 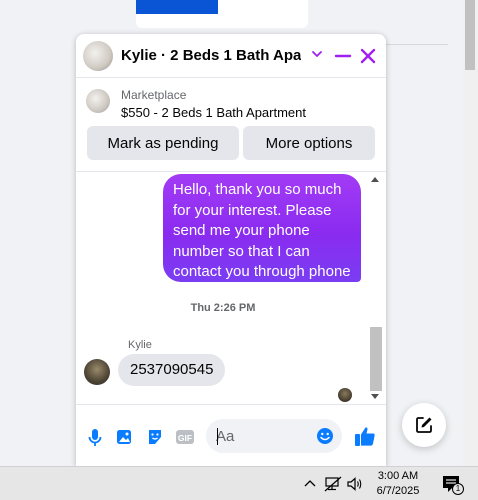 What do you see at coordinates (309, 143) in the screenshot?
I see `more-options-button: More options` at bounding box center [309, 143].